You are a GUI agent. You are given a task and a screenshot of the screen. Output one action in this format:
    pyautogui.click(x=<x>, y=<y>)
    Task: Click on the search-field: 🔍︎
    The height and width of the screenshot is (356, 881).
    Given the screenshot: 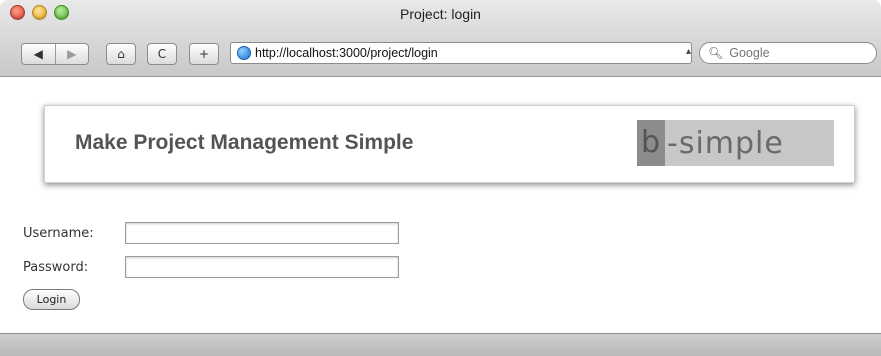 What is the action you would take?
    pyautogui.click(x=788, y=53)
    